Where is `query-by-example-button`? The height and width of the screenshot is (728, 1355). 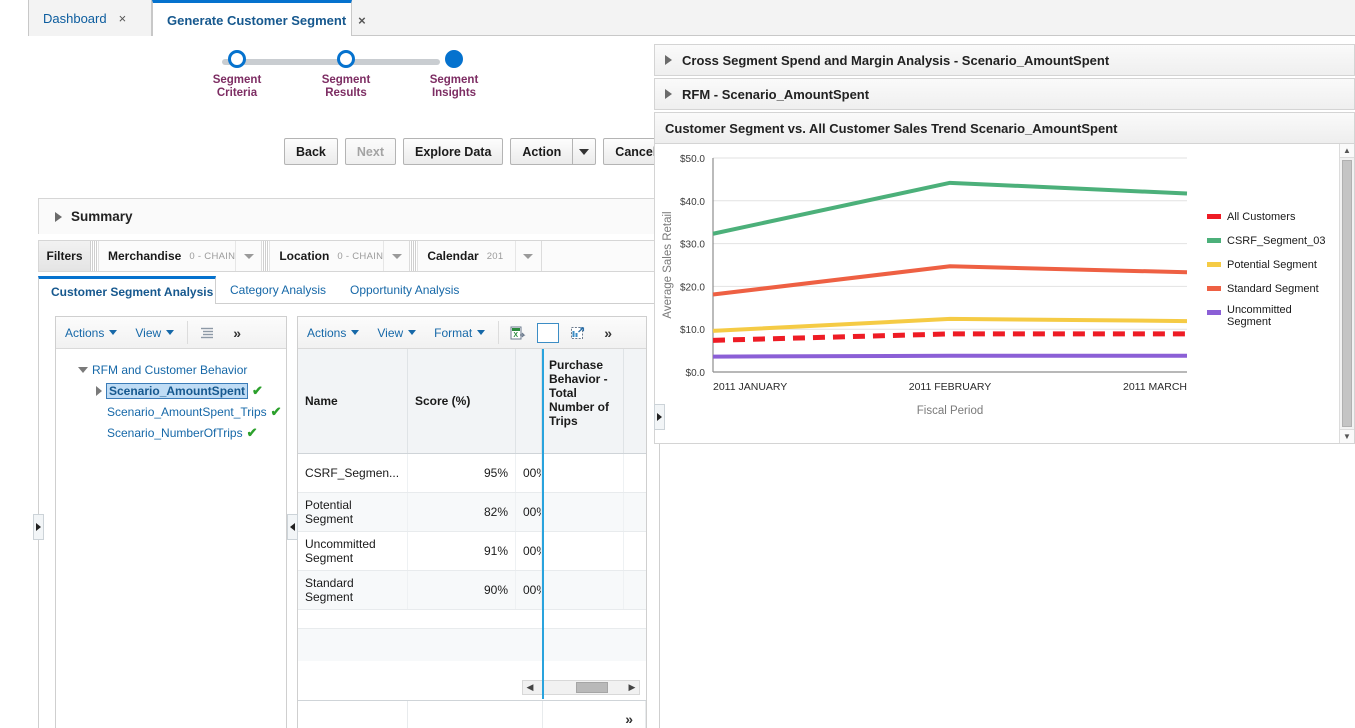
query-by-example-button is located at coordinates (548, 332).